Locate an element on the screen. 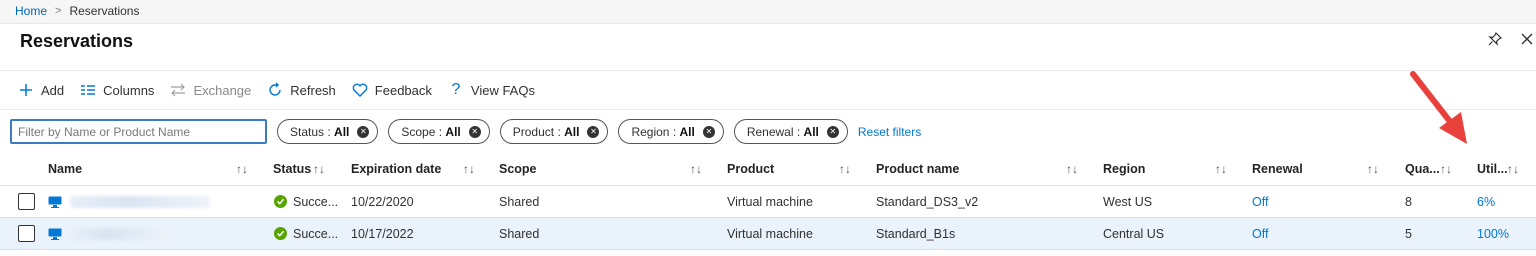 The image size is (1536, 256). breadcrumb: Home > Reservations is located at coordinates (77, 11).